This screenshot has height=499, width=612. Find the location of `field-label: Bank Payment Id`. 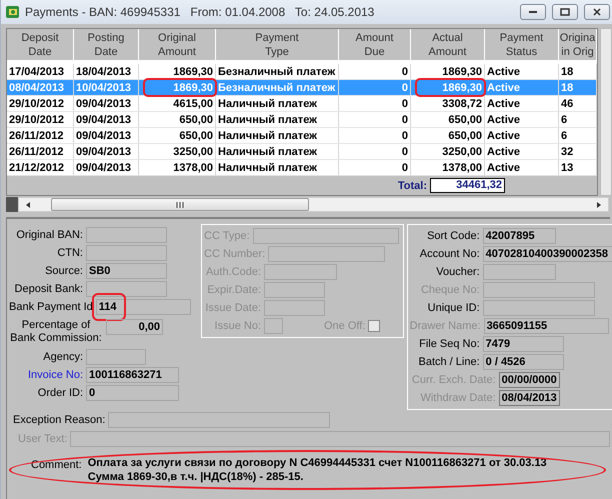

field-label: Bank Payment Id is located at coordinates (51, 307).